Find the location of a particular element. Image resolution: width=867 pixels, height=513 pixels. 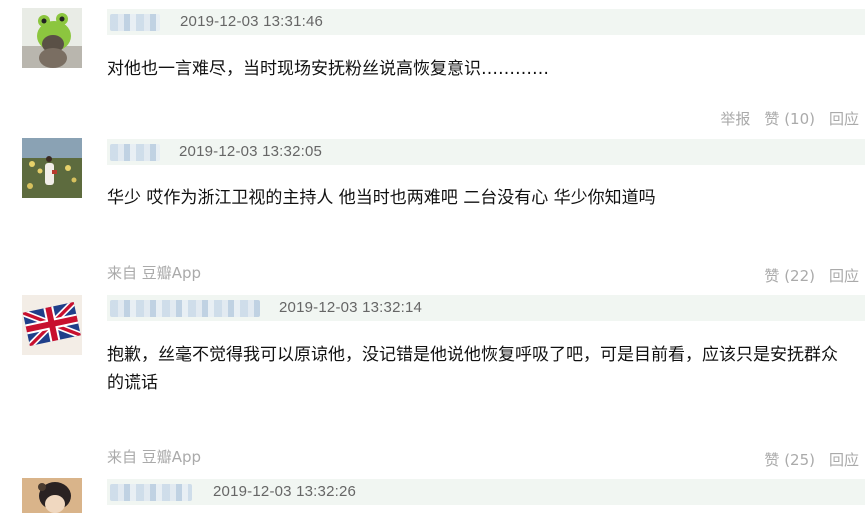

dark-hair-person-avatar is located at coordinates (52, 495).